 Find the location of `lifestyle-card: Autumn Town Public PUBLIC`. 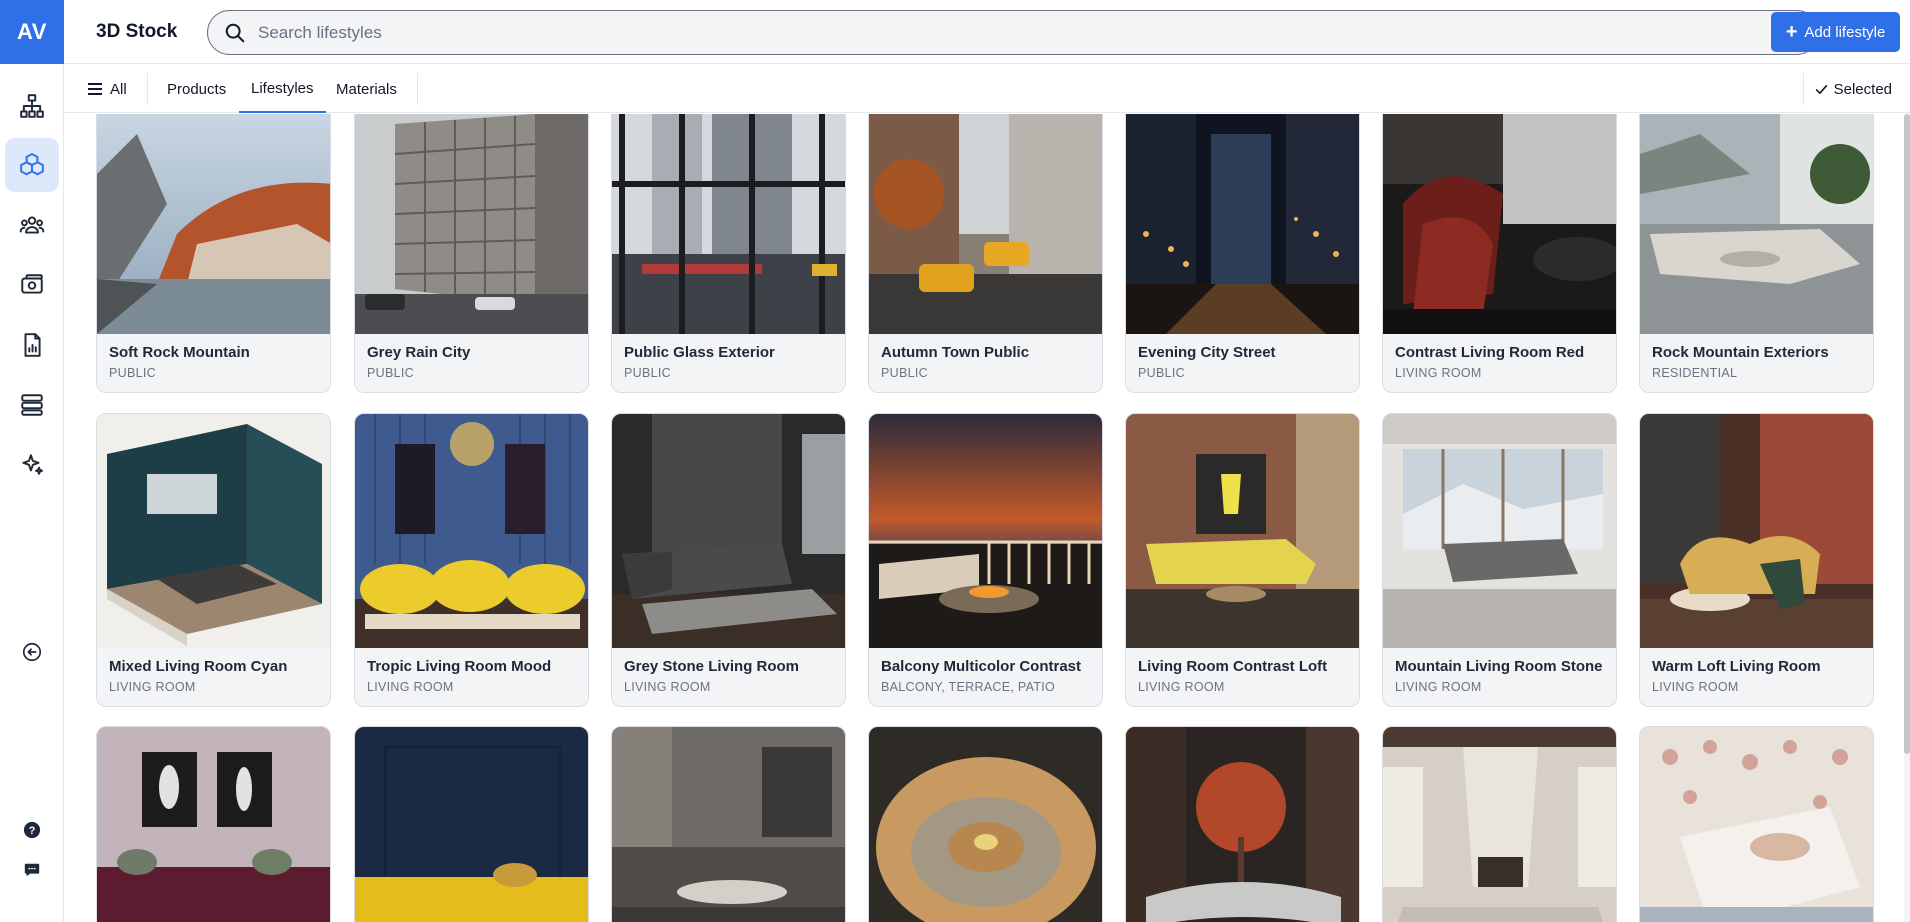

lifestyle-card: Autumn Town Public PUBLIC is located at coordinates (985, 253).